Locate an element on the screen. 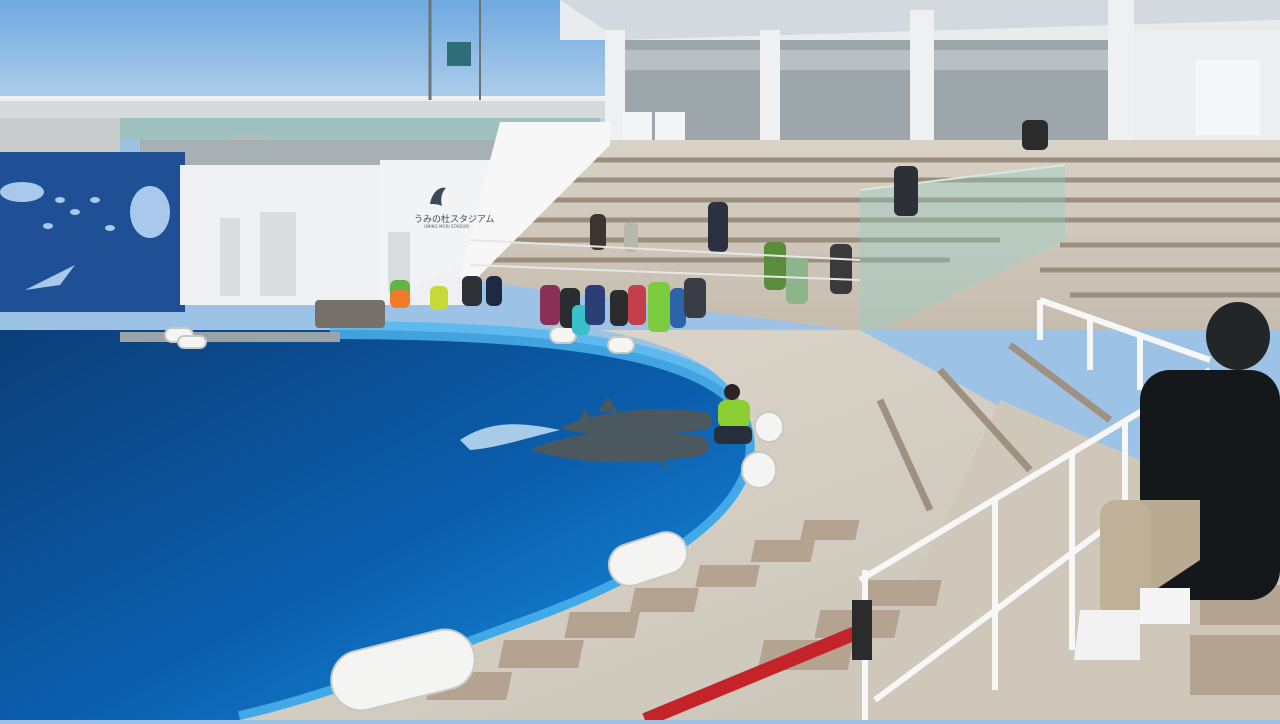 Image resolution: width=1280 pixels, height=724 pixels. stage-platform is located at coordinates (230, 337).